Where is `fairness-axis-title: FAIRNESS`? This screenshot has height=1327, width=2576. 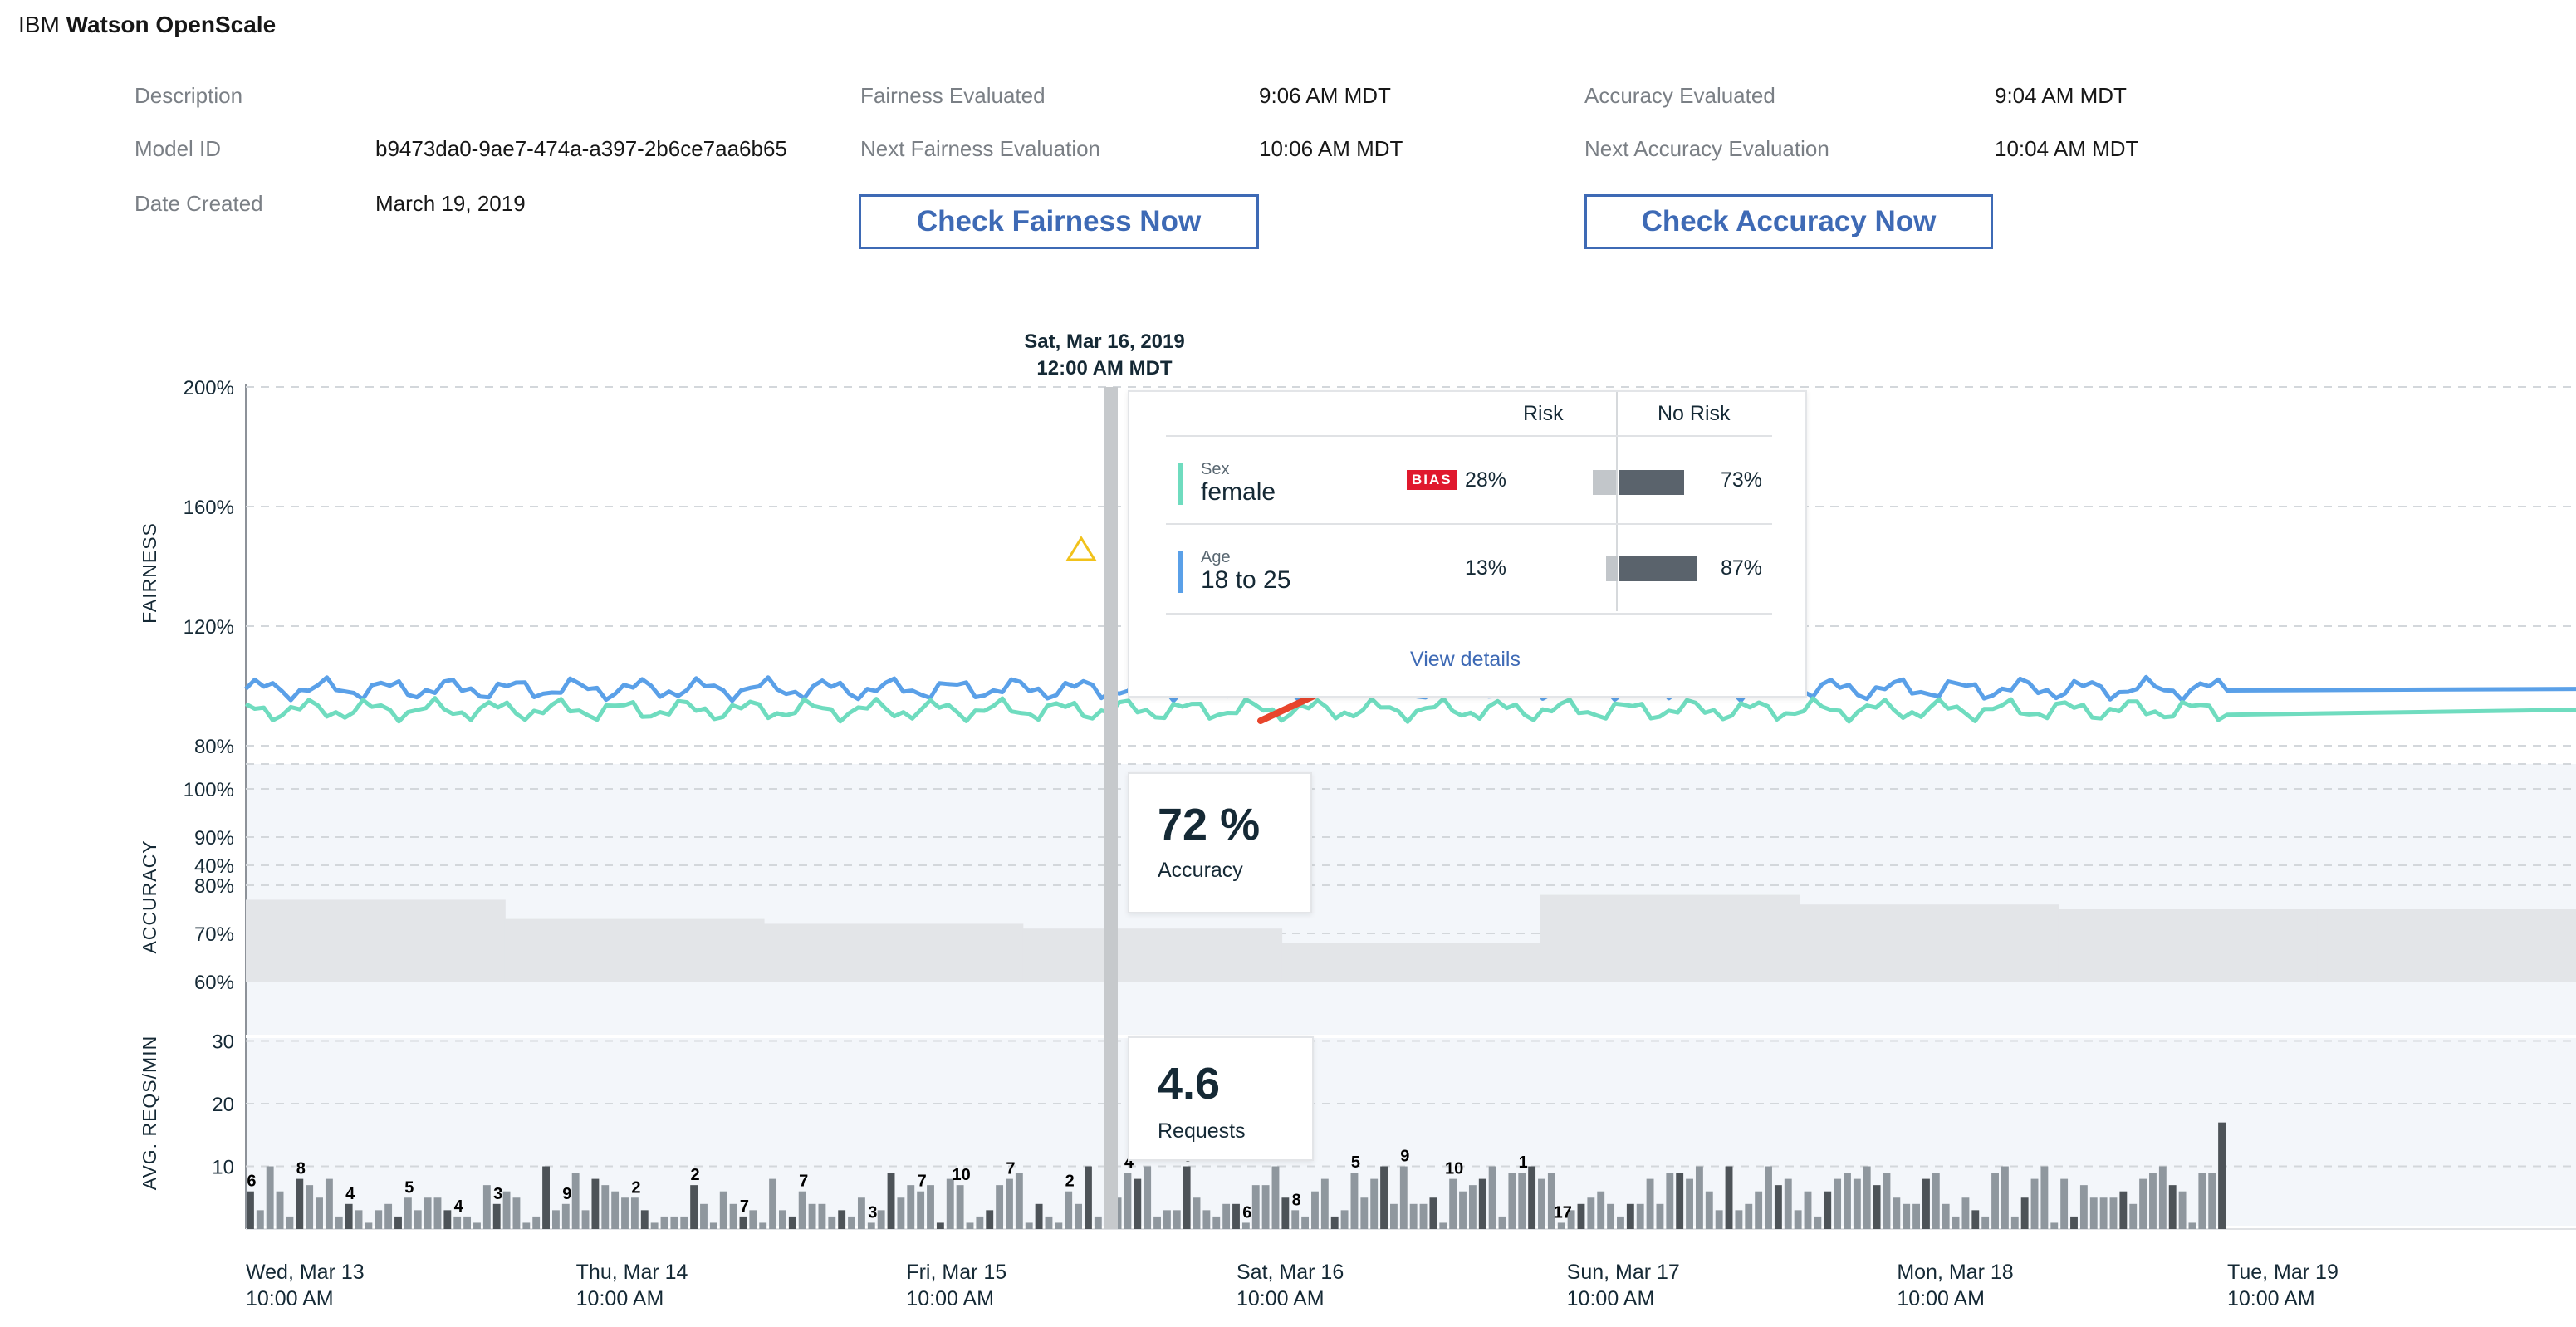 fairness-axis-title: FAIRNESS is located at coordinates (149, 573).